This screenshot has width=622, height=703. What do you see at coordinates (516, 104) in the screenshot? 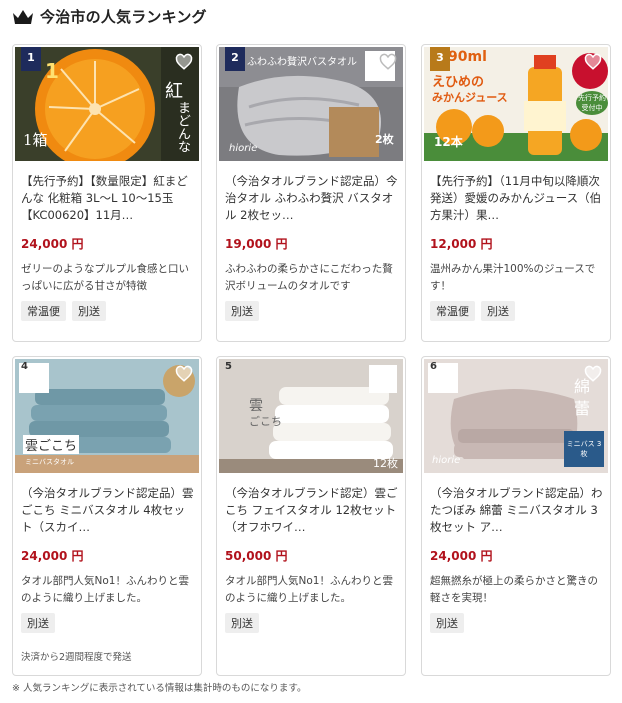
I see `product-image: 3 90ml えひめの みかんジュース 12本 先行予約受付中` at bounding box center [516, 104].